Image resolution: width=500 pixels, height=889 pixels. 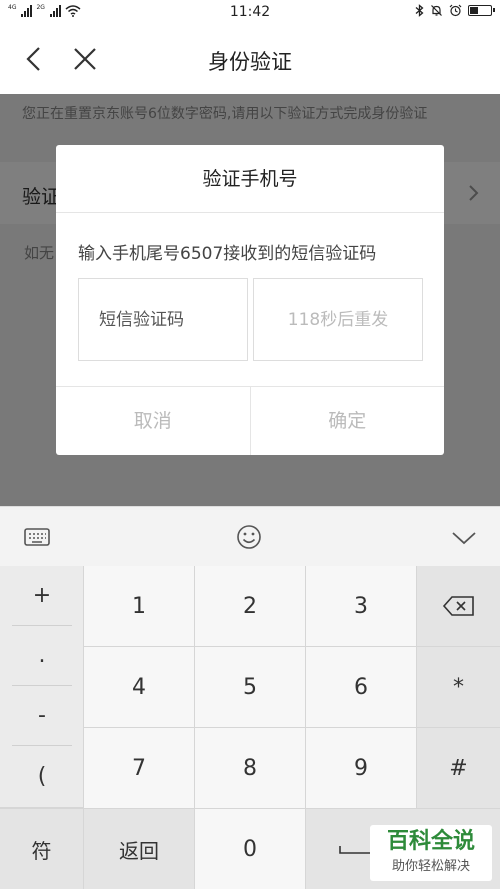 What do you see at coordinates (464, 537) in the screenshot?
I see `chevron-down-icon` at bounding box center [464, 537].